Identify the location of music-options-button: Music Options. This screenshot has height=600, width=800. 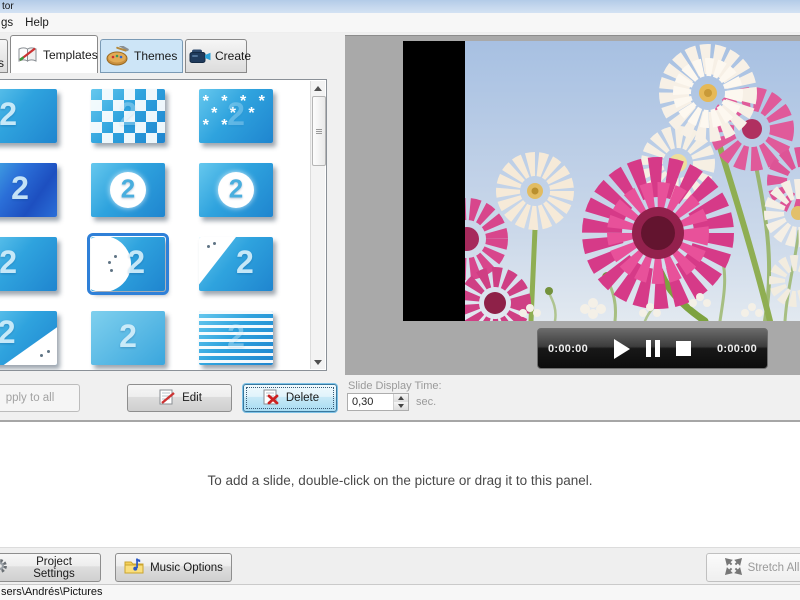
(173, 567).